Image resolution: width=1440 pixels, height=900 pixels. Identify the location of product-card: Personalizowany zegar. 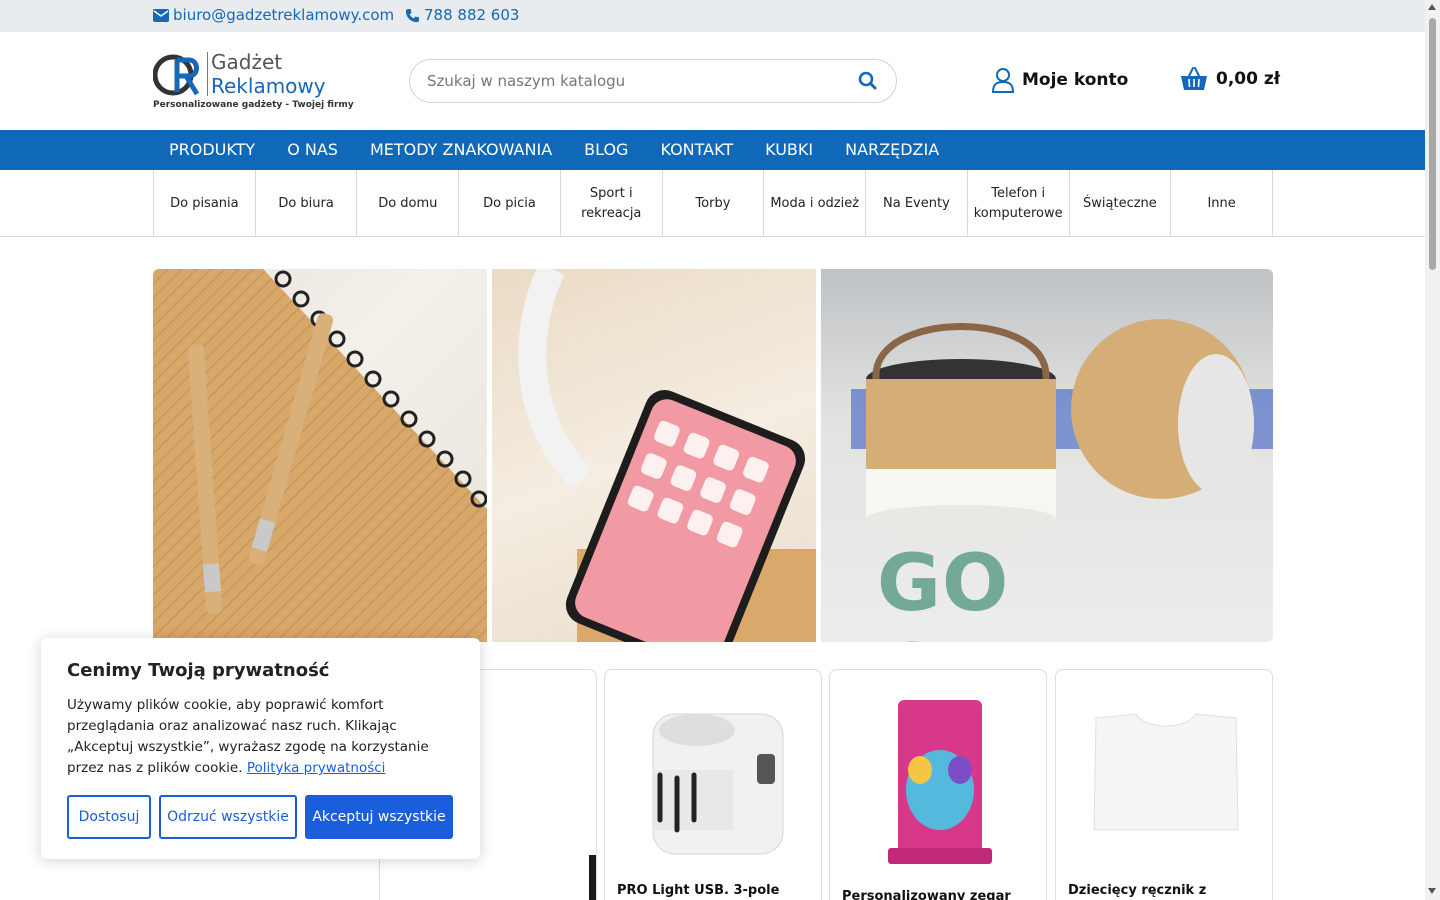
(938, 784).